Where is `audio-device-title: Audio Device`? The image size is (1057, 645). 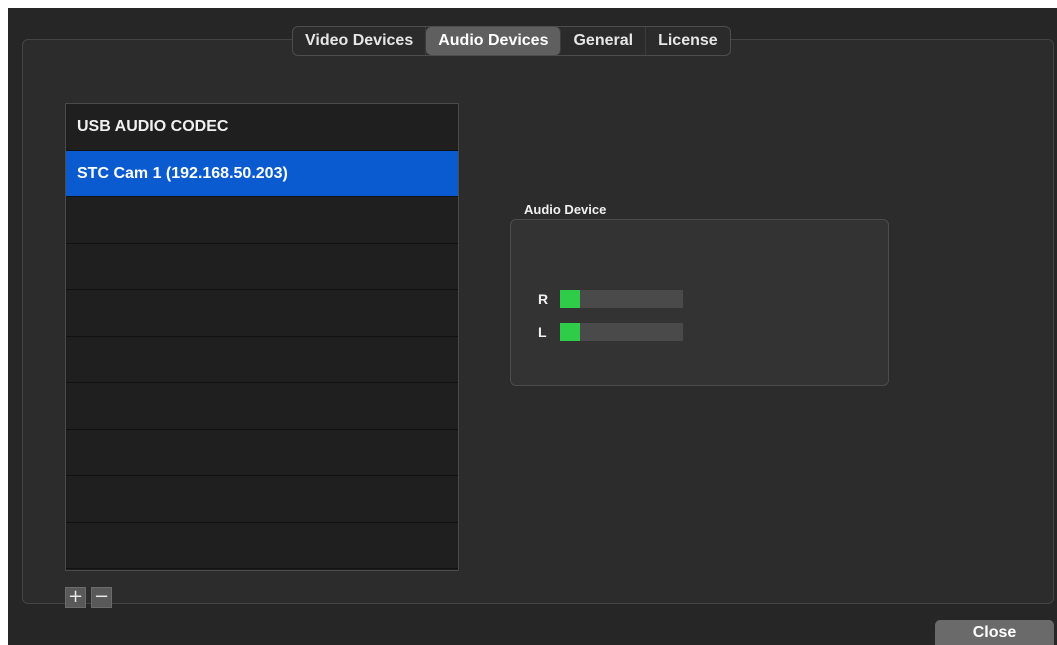 audio-device-title: Audio Device is located at coordinates (565, 209).